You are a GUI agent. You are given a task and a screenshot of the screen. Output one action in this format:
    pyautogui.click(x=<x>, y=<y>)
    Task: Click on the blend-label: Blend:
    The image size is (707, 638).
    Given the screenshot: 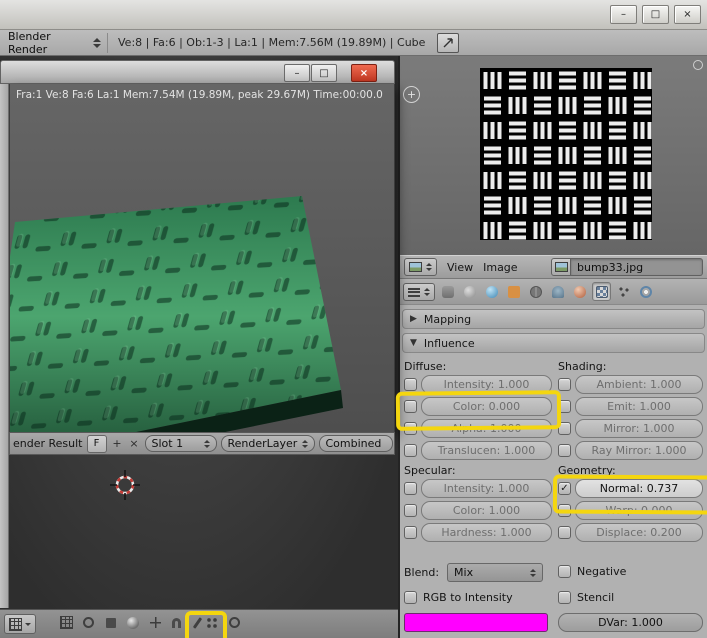 What is the action you would take?
    pyautogui.click(x=422, y=572)
    